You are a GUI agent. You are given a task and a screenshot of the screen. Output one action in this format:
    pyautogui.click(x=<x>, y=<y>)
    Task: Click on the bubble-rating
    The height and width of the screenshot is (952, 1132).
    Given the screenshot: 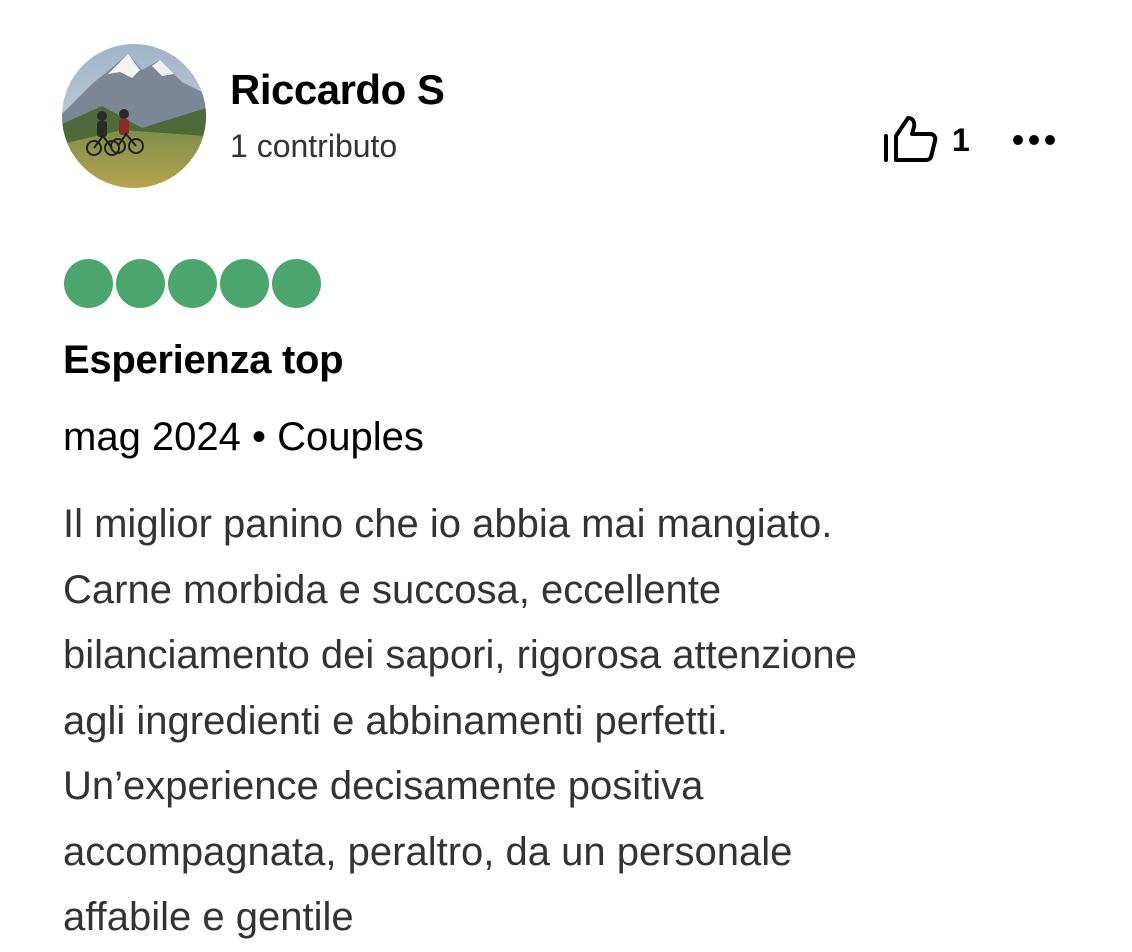 What is the action you would take?
    pyautogui.click(x=192, y=283)
    